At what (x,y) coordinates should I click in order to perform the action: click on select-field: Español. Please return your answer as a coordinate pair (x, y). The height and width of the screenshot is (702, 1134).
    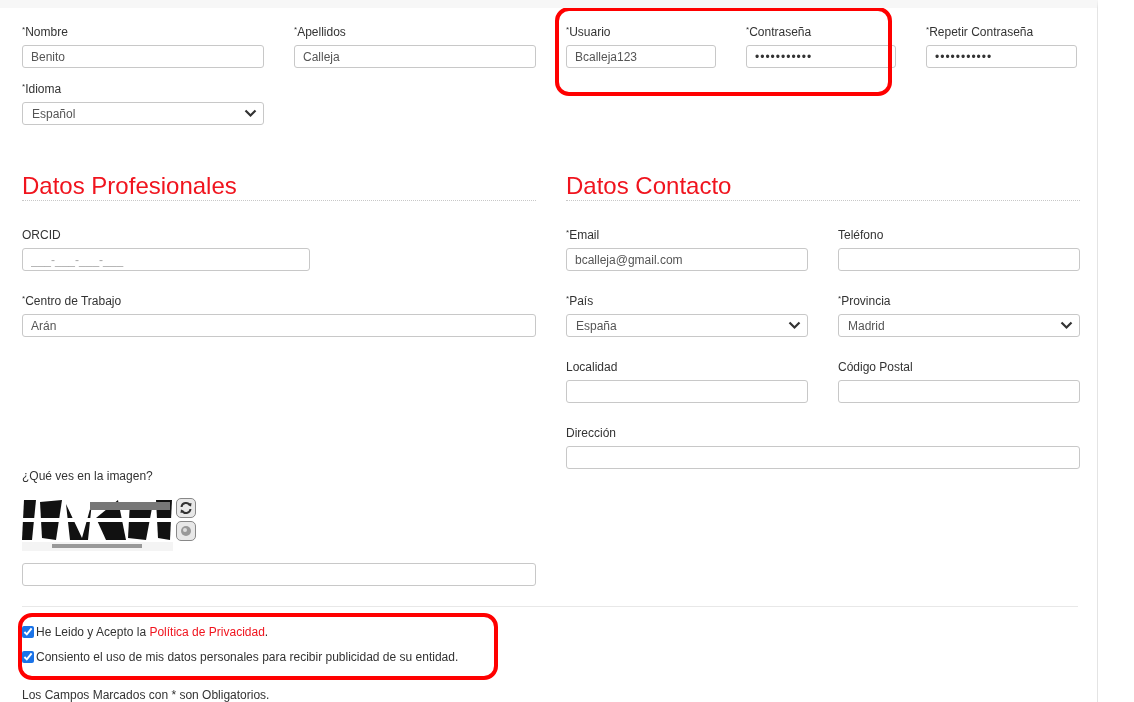
    Looking at the image, I should click on (143, 113).